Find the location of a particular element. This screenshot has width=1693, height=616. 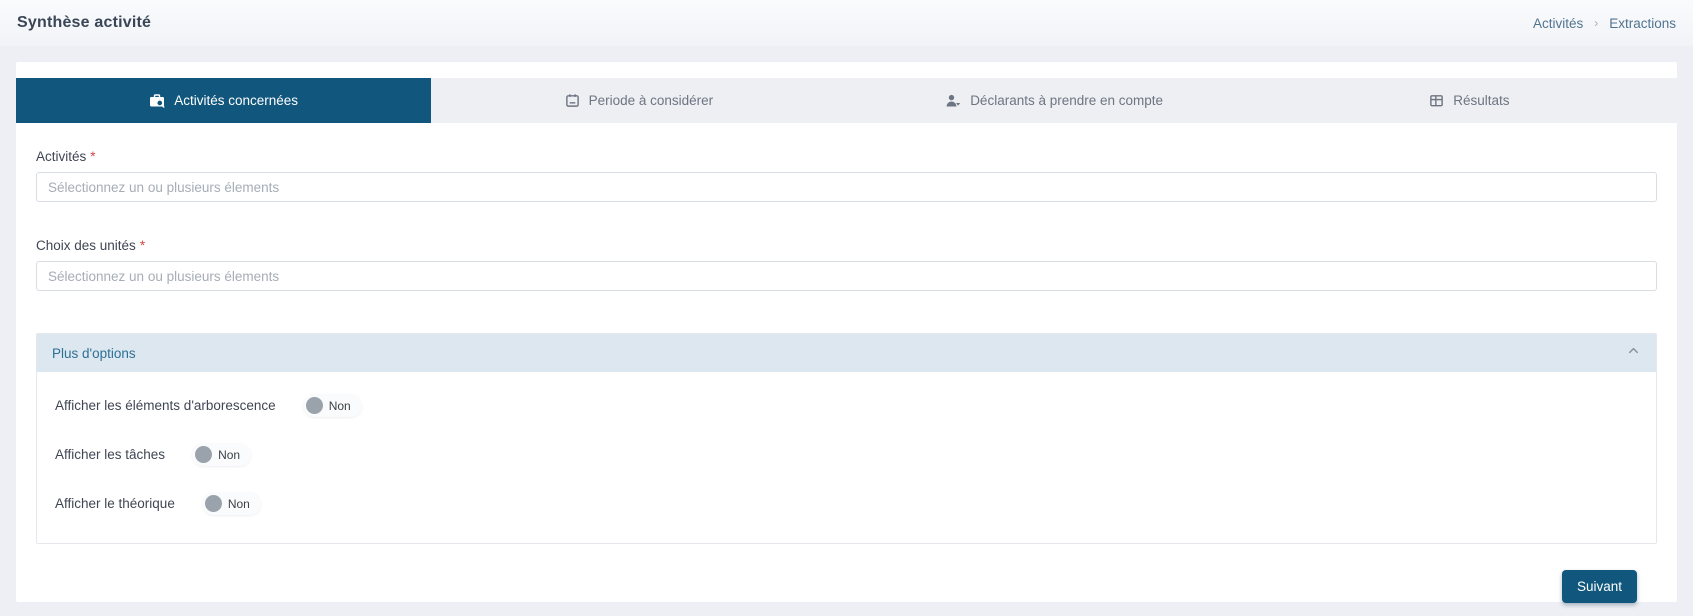

tab-activites-concernees: Activités concernées is located at coordinates (224, 100).